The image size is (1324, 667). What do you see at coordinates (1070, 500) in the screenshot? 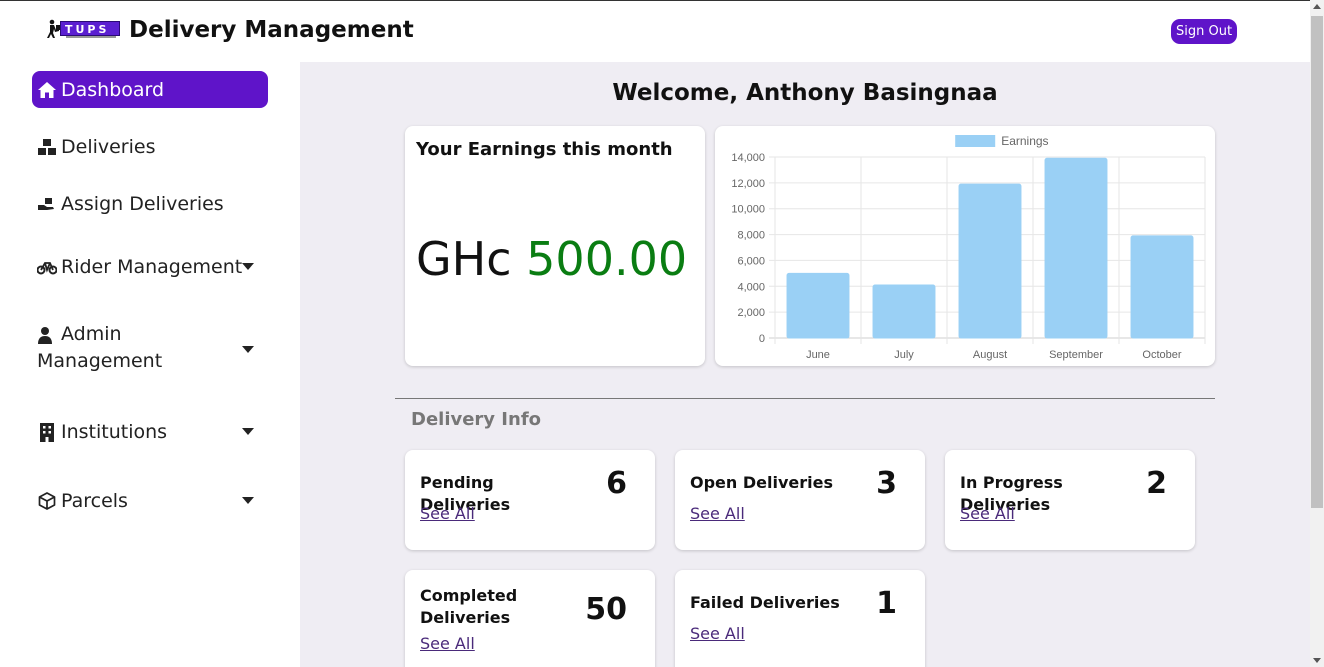
I see `stat-card-in-progress: In Progress Deliveries 2 See All` at bounding box center [1070, 500].